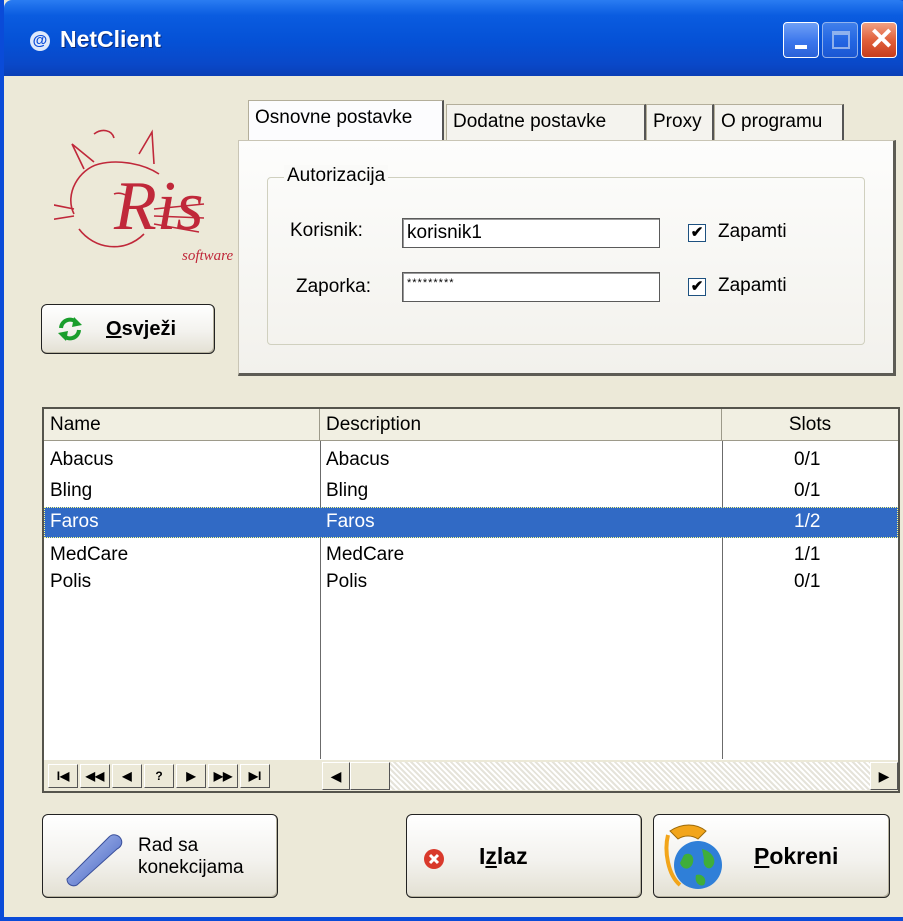 This screenshot has width=903, height=921. I want to click on refresh-label: Osvježi, so click(141, 329).